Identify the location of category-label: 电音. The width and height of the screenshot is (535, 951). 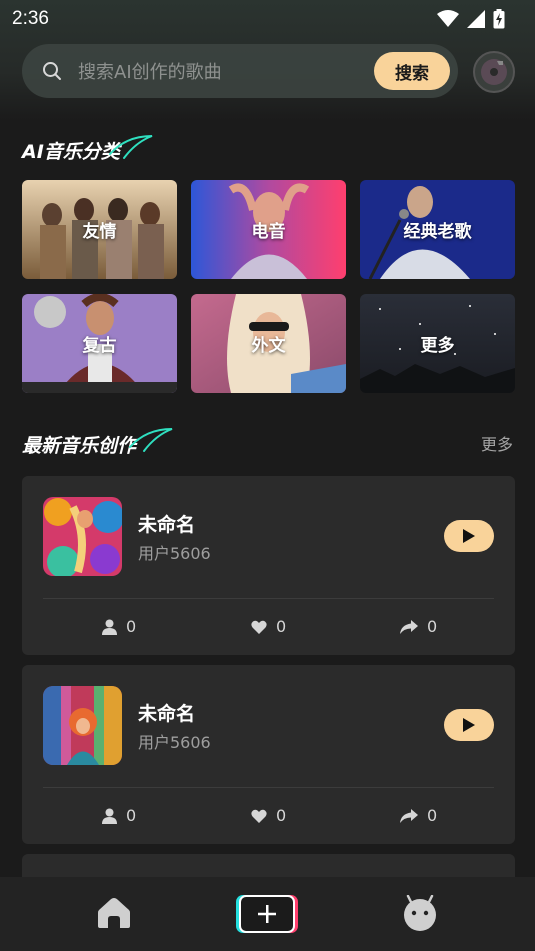
(268, 232).